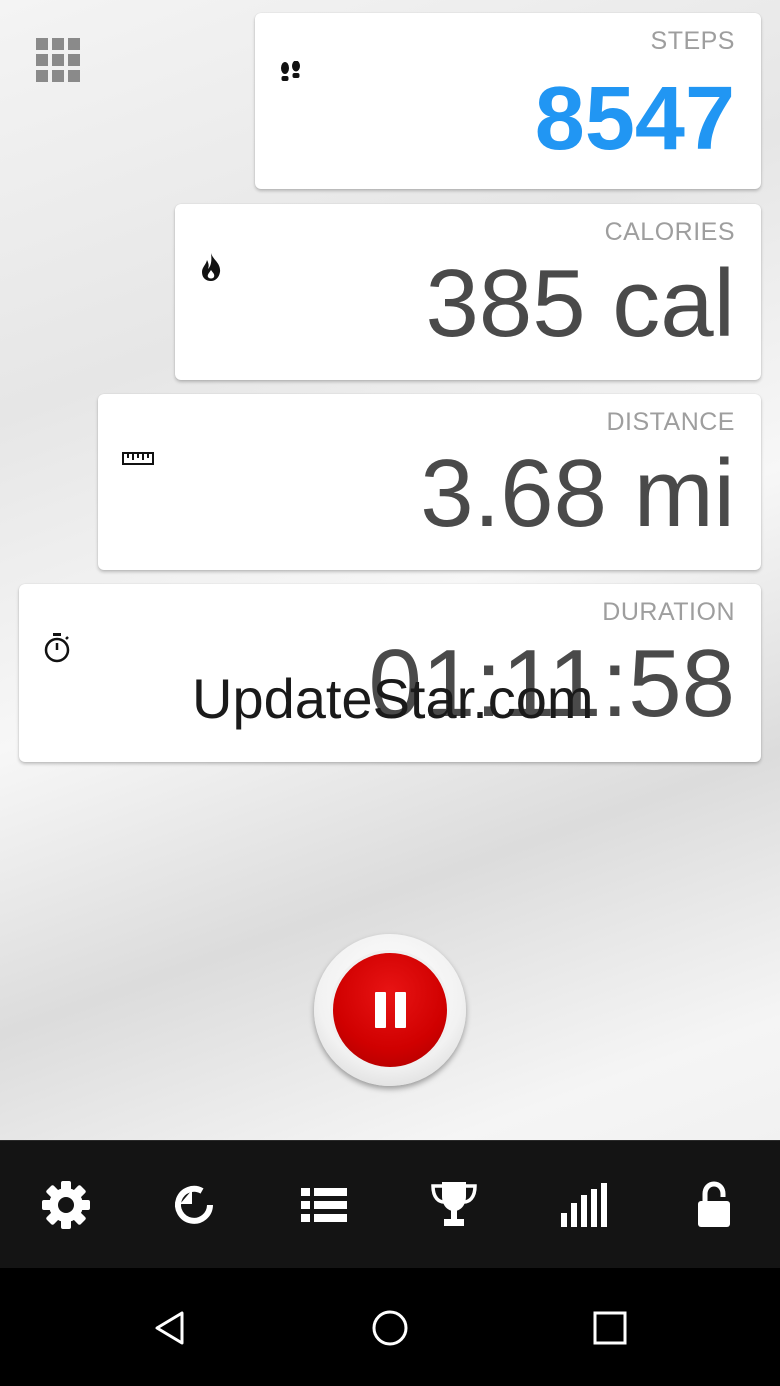 This screenshot has width=780, height=1386. I want to click on bar-chart-icon, so click(584, 1205).